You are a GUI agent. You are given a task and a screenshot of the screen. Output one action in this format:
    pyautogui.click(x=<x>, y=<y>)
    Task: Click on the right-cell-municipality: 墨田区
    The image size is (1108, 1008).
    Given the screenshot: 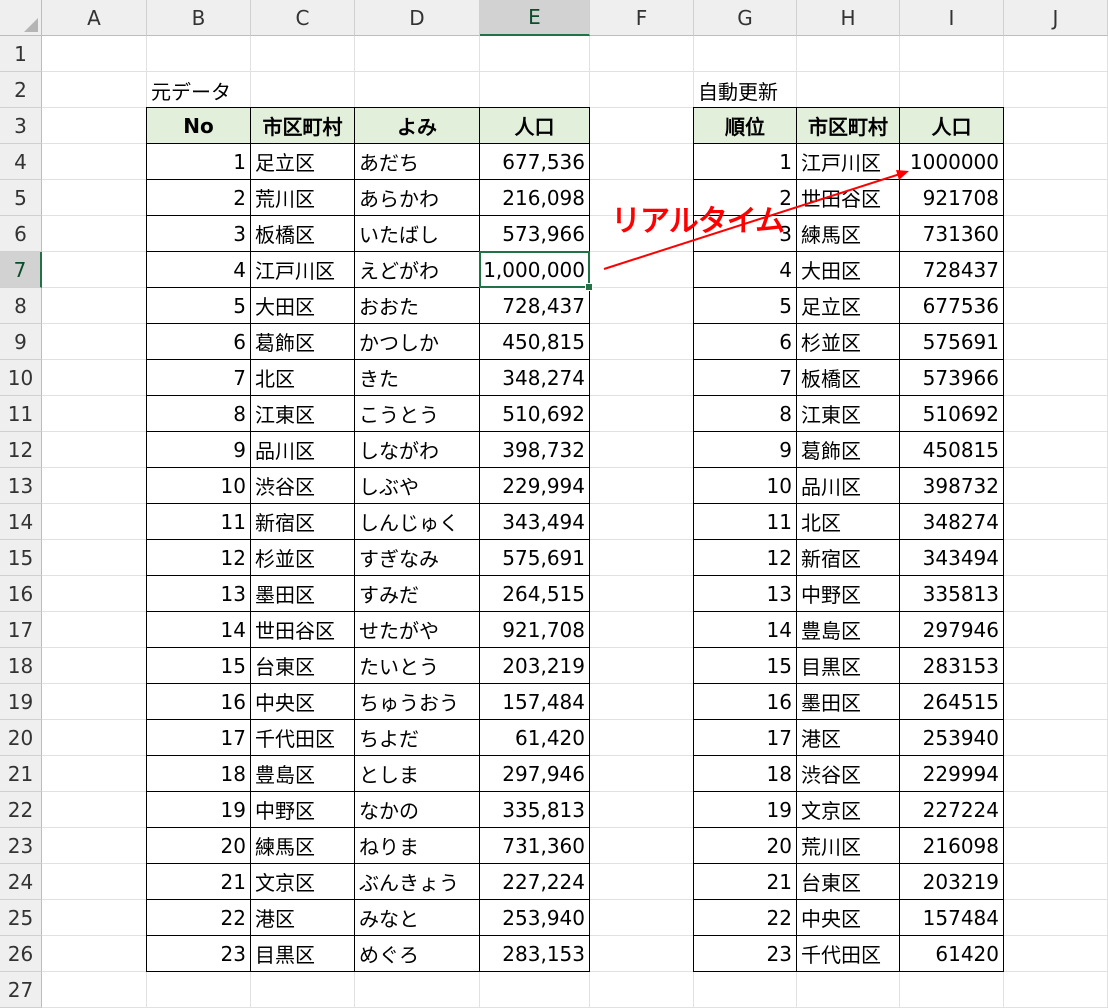 What is the action you would take?
    pyautogui.click(x=848, y=702)
    